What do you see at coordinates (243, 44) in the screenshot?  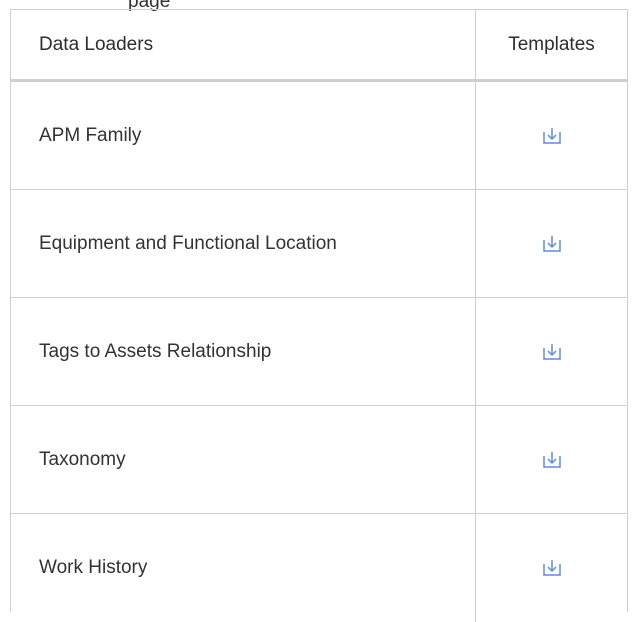 I see `column-header-data-loaders: Data Loaders` at bounding box center [243, 44].